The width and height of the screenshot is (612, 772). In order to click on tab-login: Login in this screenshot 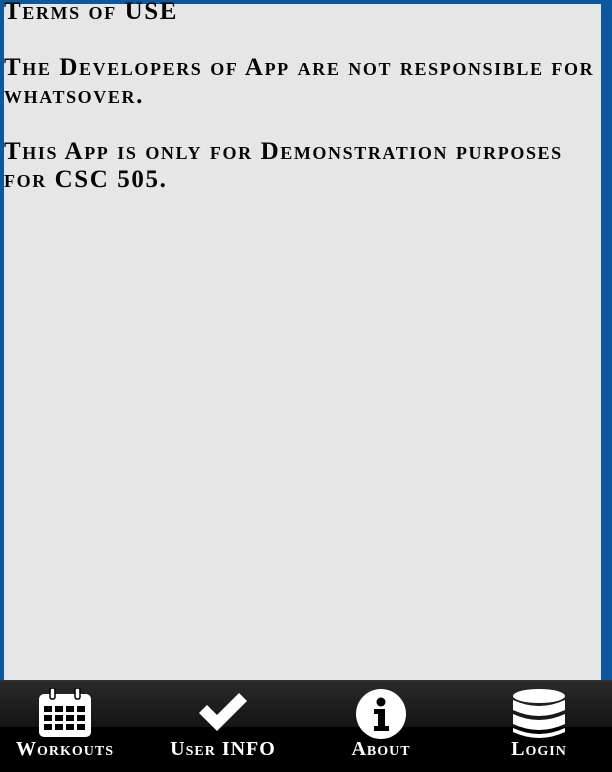, I will do `click(539, 726)`.